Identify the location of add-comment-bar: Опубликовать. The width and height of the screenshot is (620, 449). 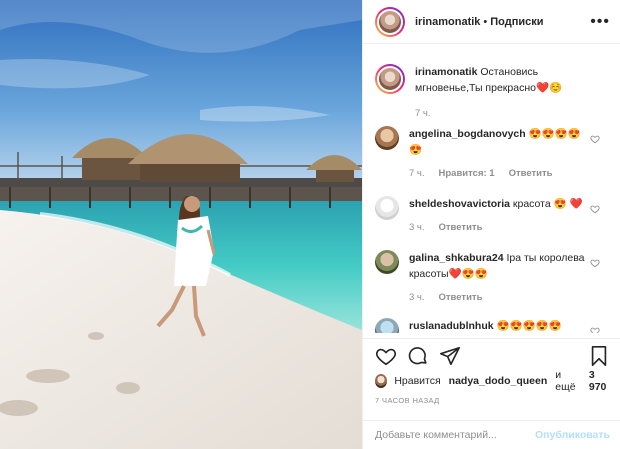
(491, 434).